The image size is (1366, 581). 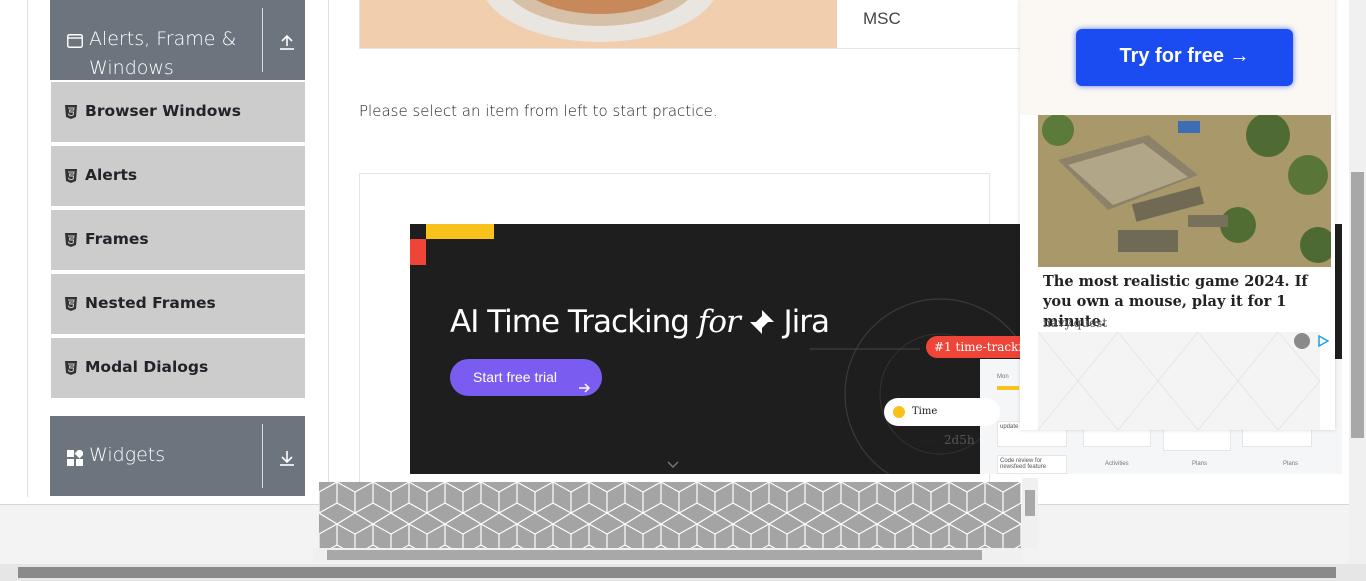 I want to click on sidebar-item-nested-frames: Nested Frames, so click(x=177, y=304).